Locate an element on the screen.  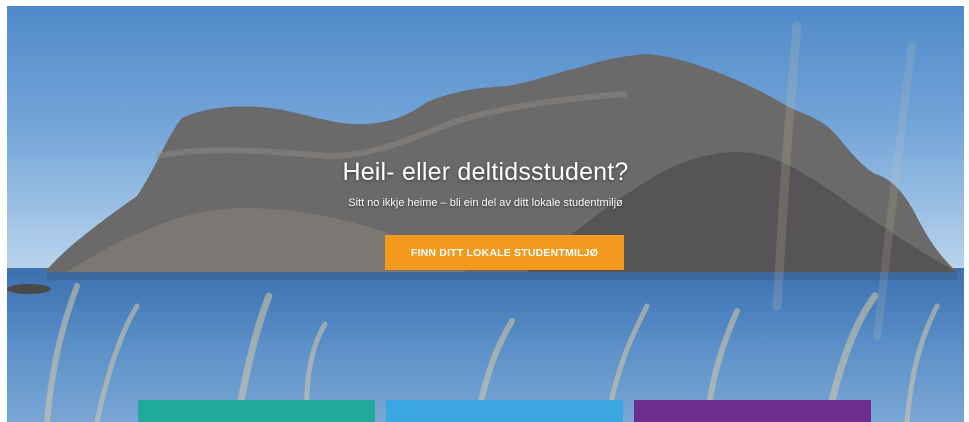
find-student-community-button: FINN DITT LOKALE STUDENTMILJØ is located at coordinates (504, 252).